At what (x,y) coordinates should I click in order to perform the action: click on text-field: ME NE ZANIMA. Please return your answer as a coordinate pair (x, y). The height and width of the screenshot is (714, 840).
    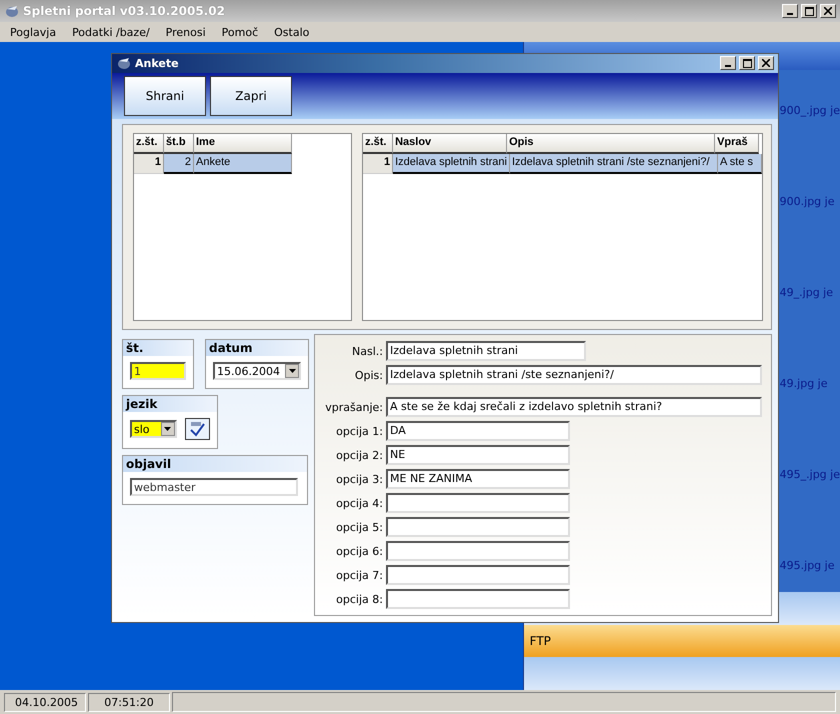
    Looking at the image, I should click on (478, 479).